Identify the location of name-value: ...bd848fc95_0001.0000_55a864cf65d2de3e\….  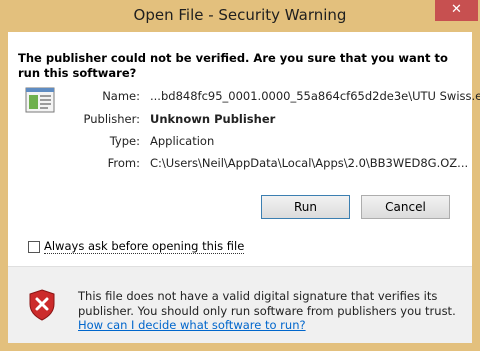
(315, 96).